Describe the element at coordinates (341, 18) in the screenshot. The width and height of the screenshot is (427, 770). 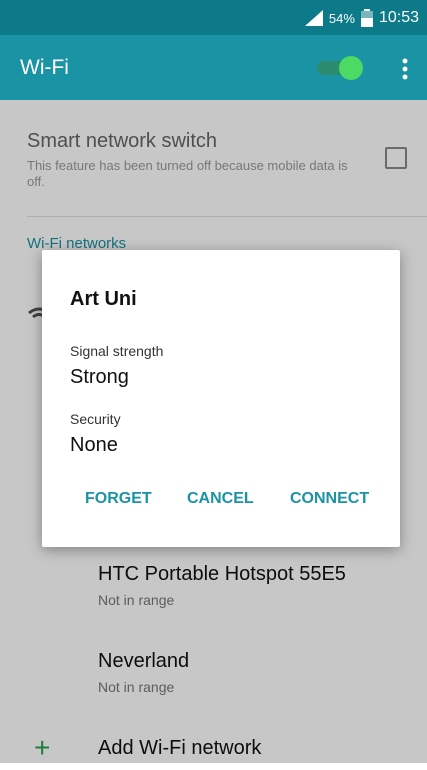
I see `battery-percent: 54%` at that location.